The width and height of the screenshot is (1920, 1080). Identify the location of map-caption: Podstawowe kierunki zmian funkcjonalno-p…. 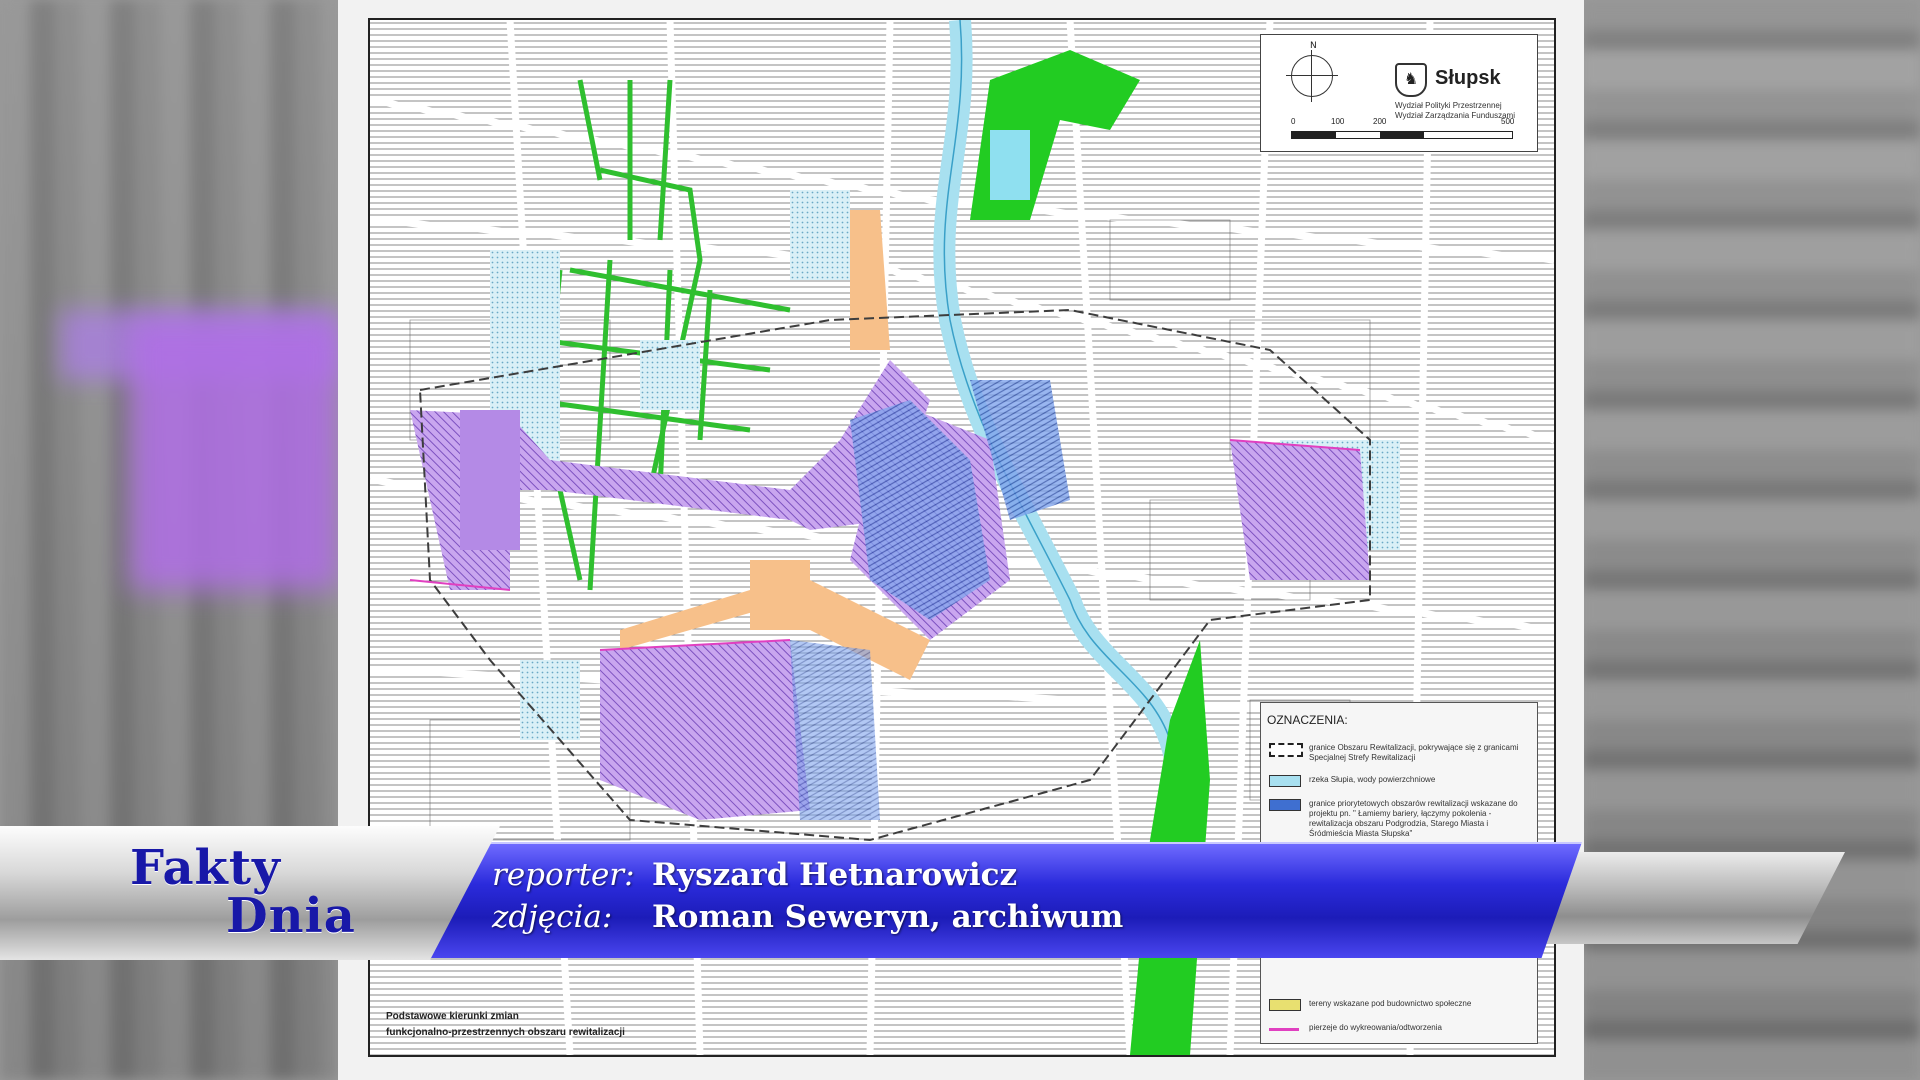
(556, 1025).